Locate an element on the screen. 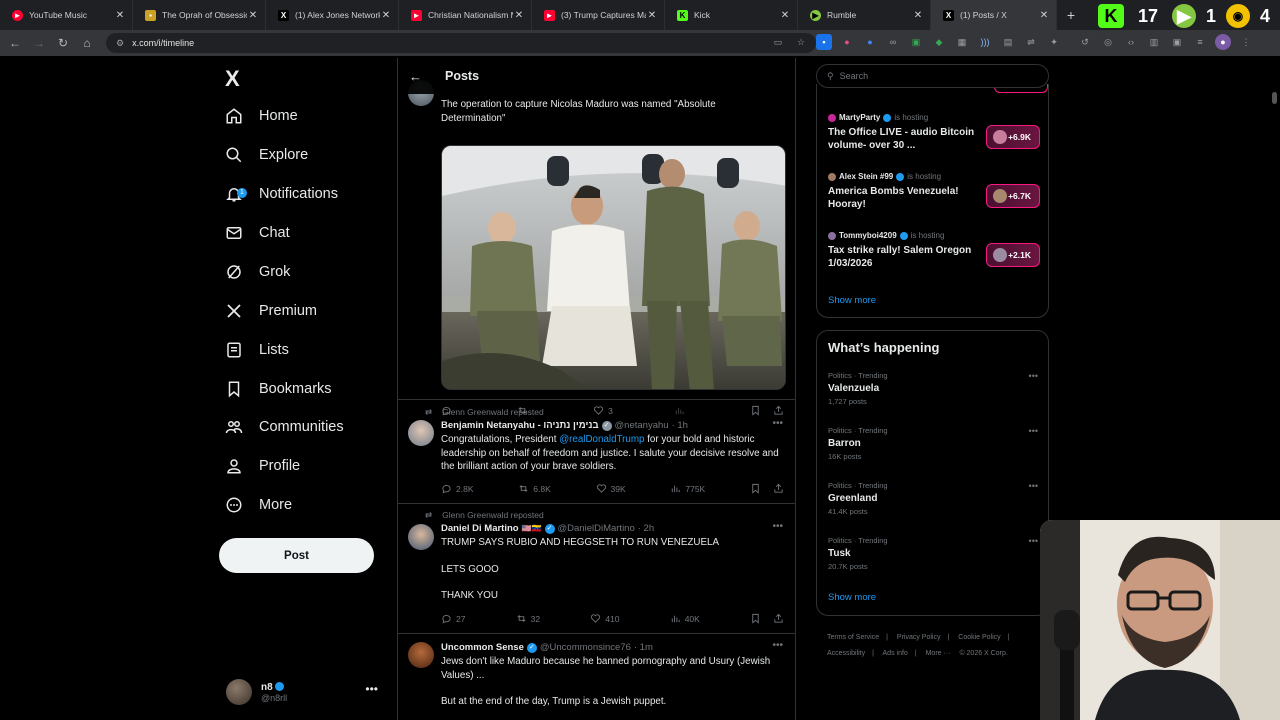  space-listener-pill: +6.7K is located at coordinates (1013, 196).